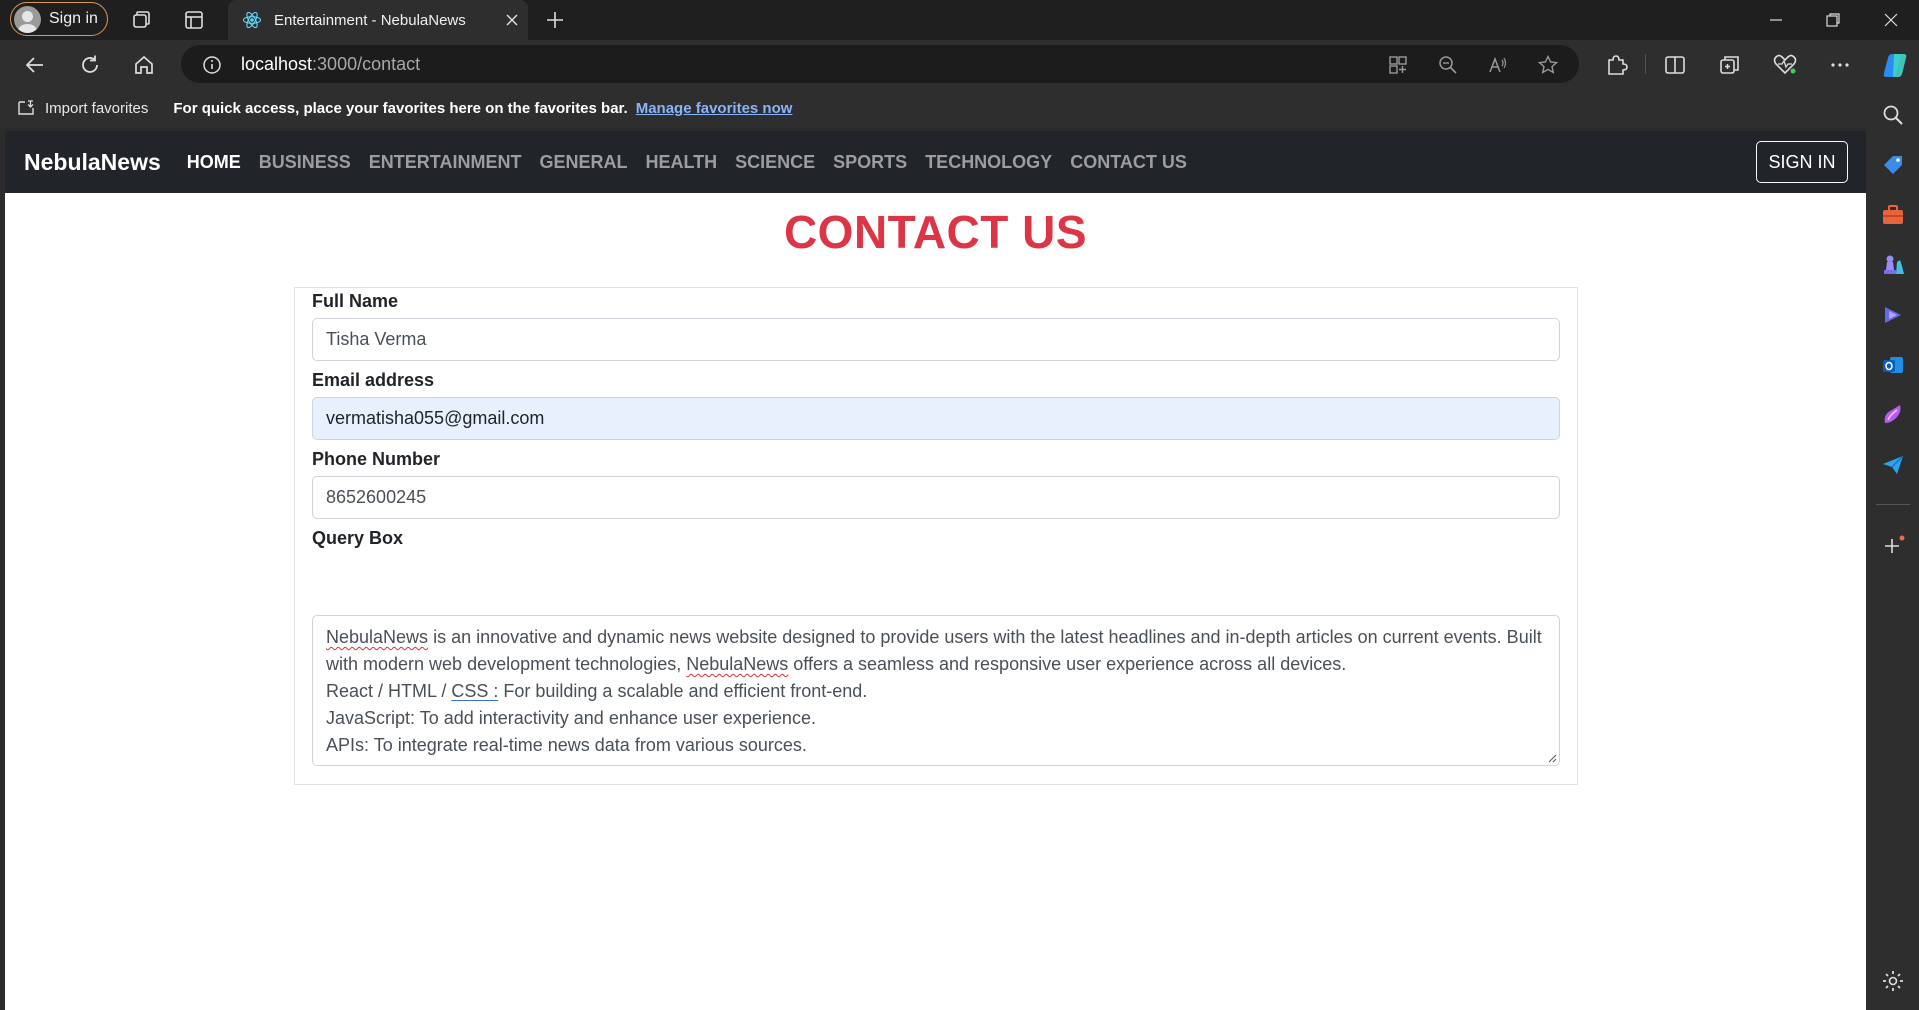 The image size is (1919, 1010). What do you see at coordinates (277, 64) in the screenshot?
I see `url-host: localhost` at bounding box center [277, 64].